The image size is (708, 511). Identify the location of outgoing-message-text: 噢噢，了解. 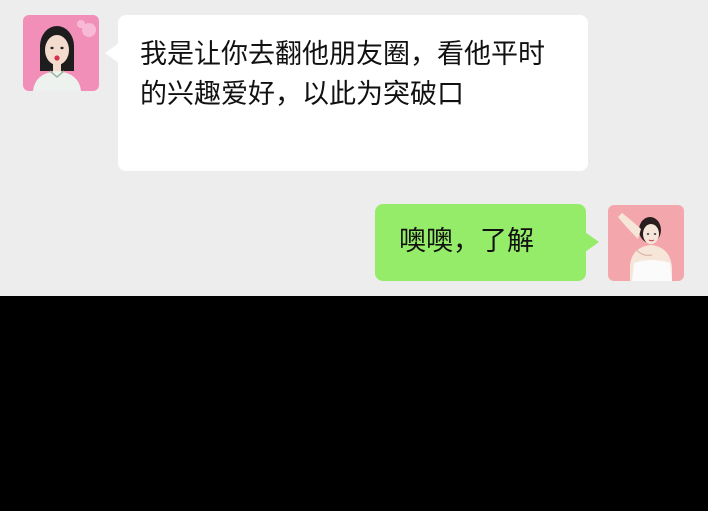
(466, 241).